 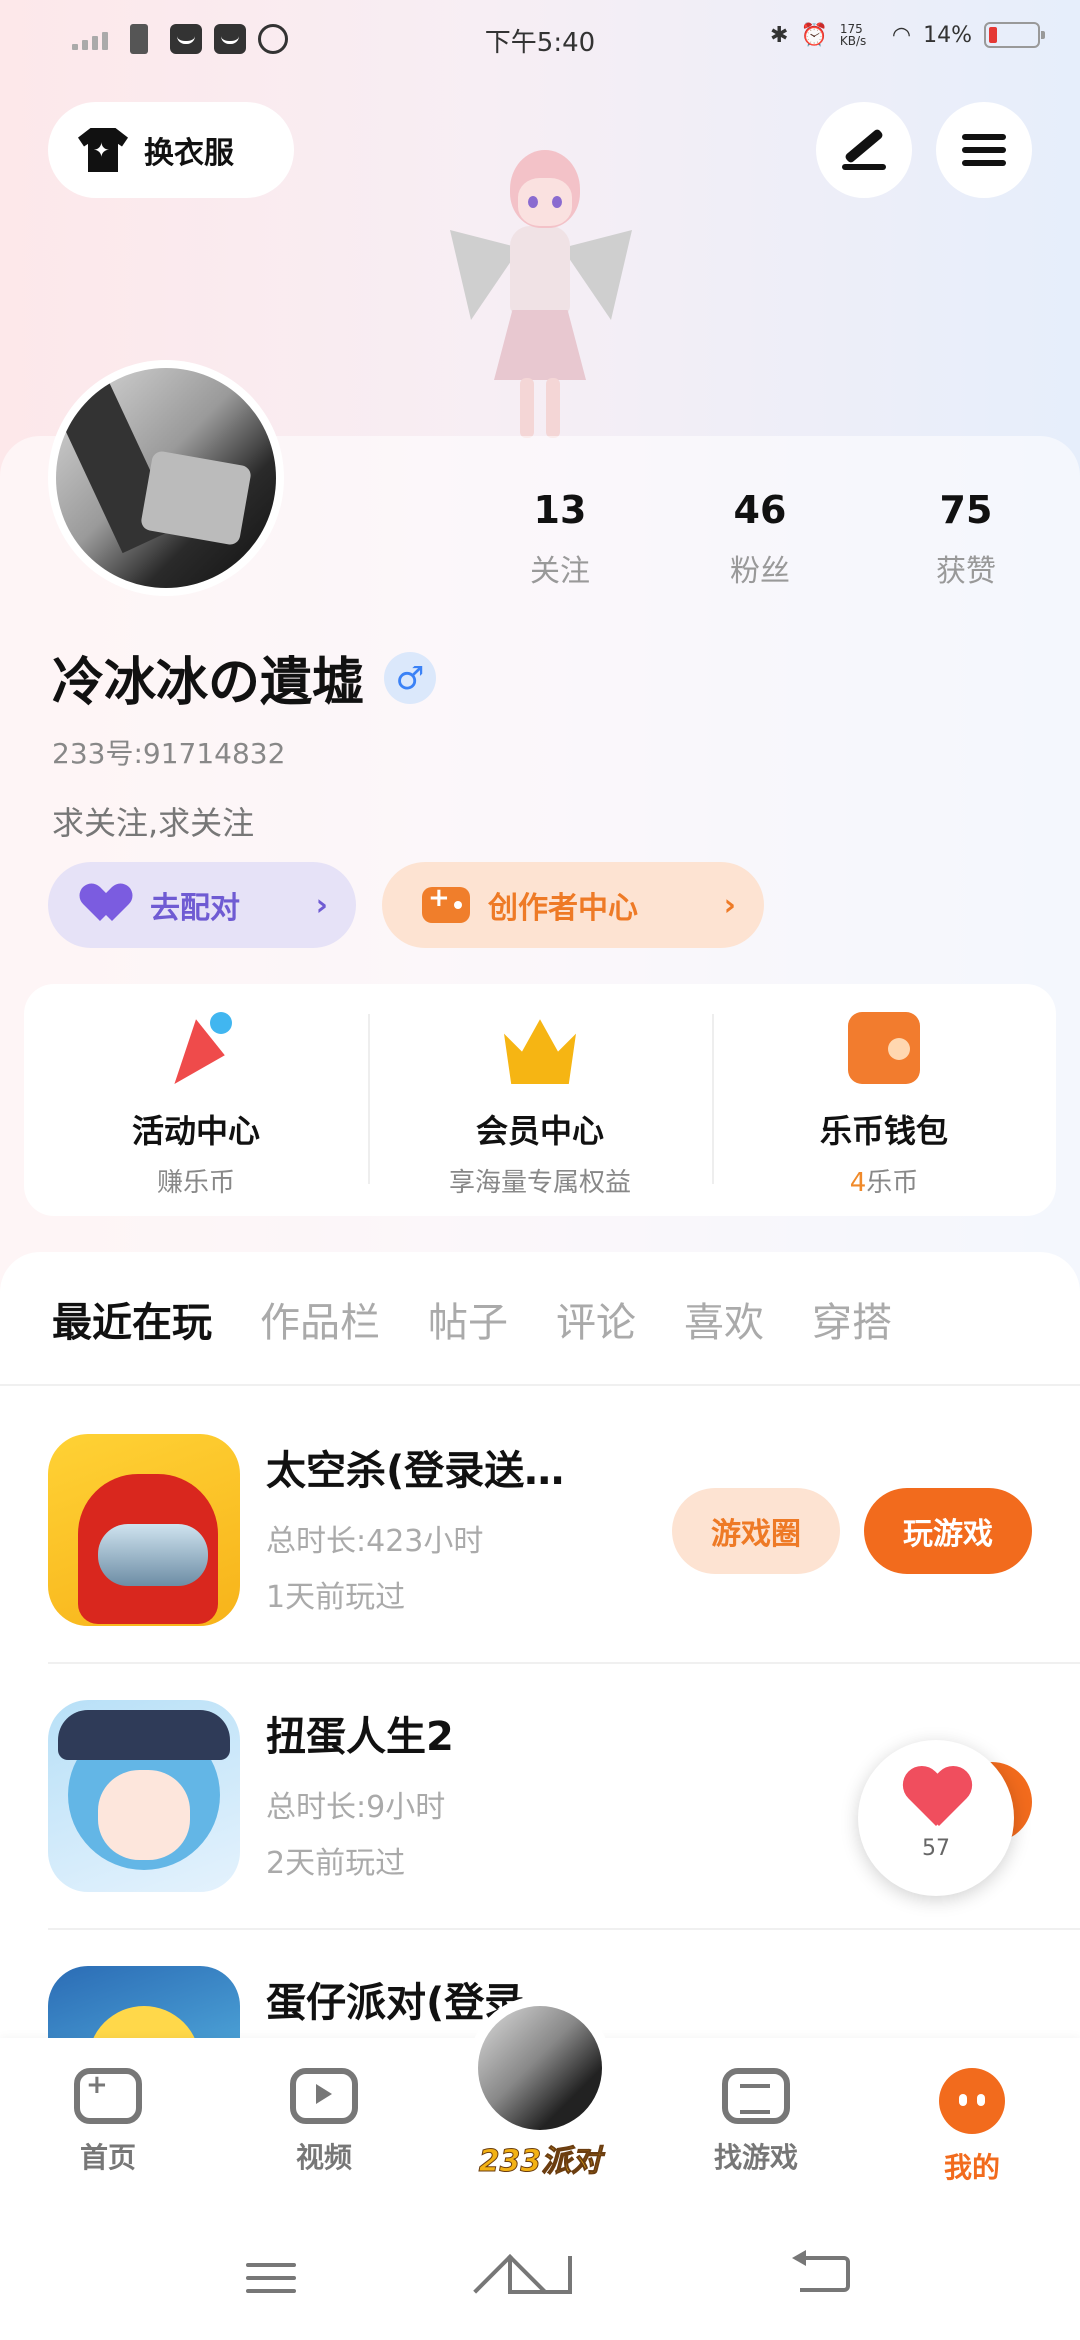 I want to click on nav-me-label: 我的, so click(x=971, y=2167).